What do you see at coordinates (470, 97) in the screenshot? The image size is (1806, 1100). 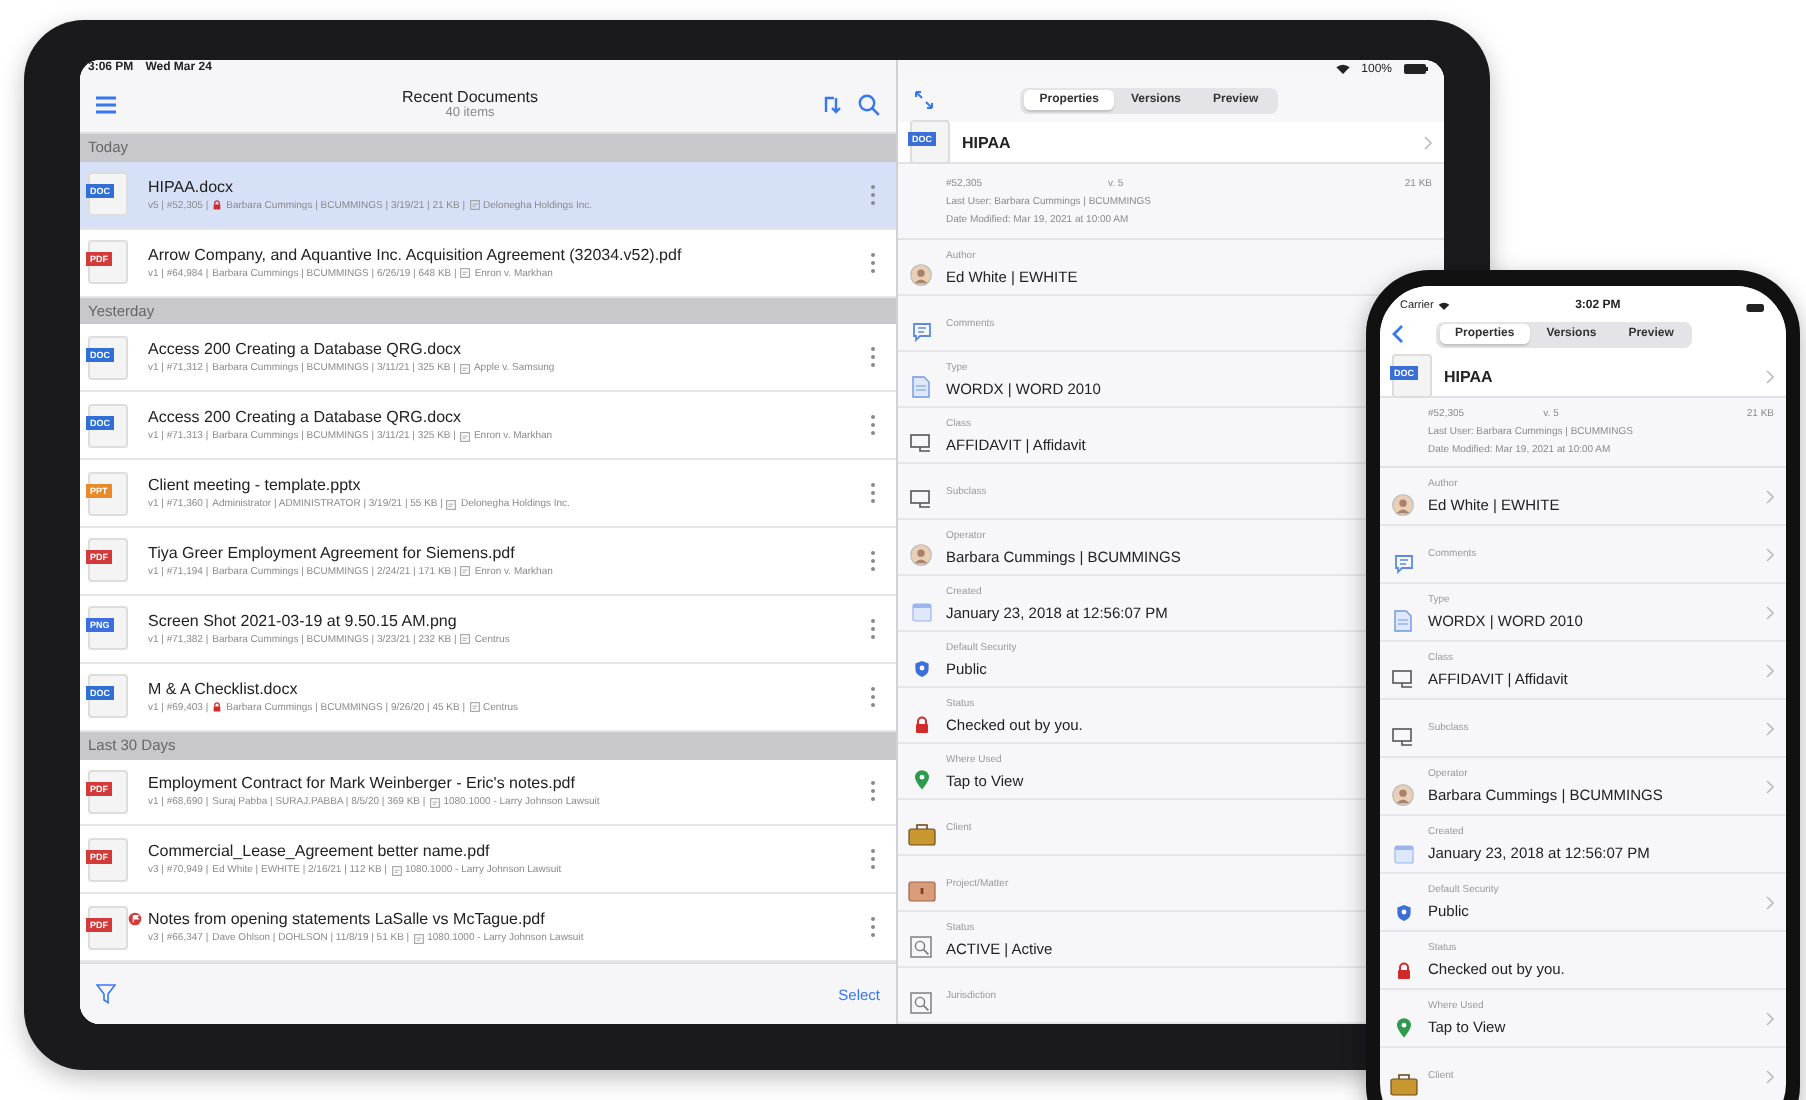 I see `list-title: Recent Documents` at bounding box center [470, 97].